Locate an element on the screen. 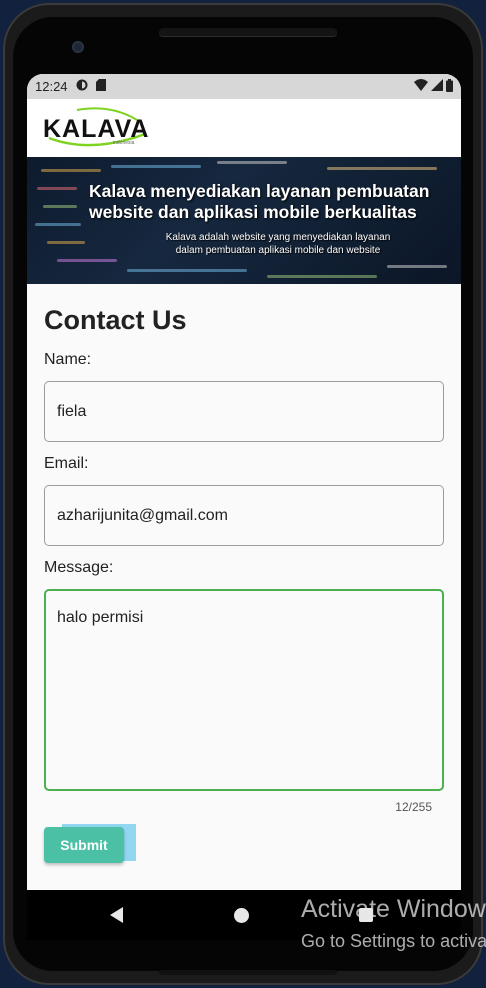 Image resolution: width=486 pixels, height=988 pixels. message-label: Message: is located at coordinates (79, 567).